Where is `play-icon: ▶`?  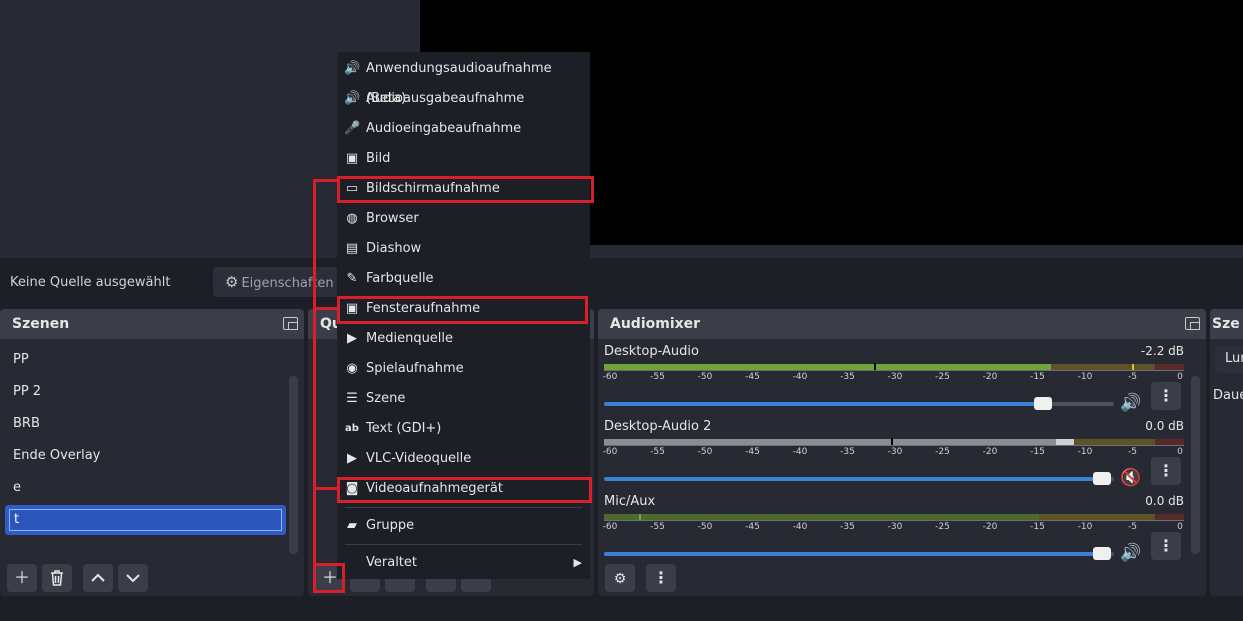 play-icon: ▶ is located at coordinates (352, 338).